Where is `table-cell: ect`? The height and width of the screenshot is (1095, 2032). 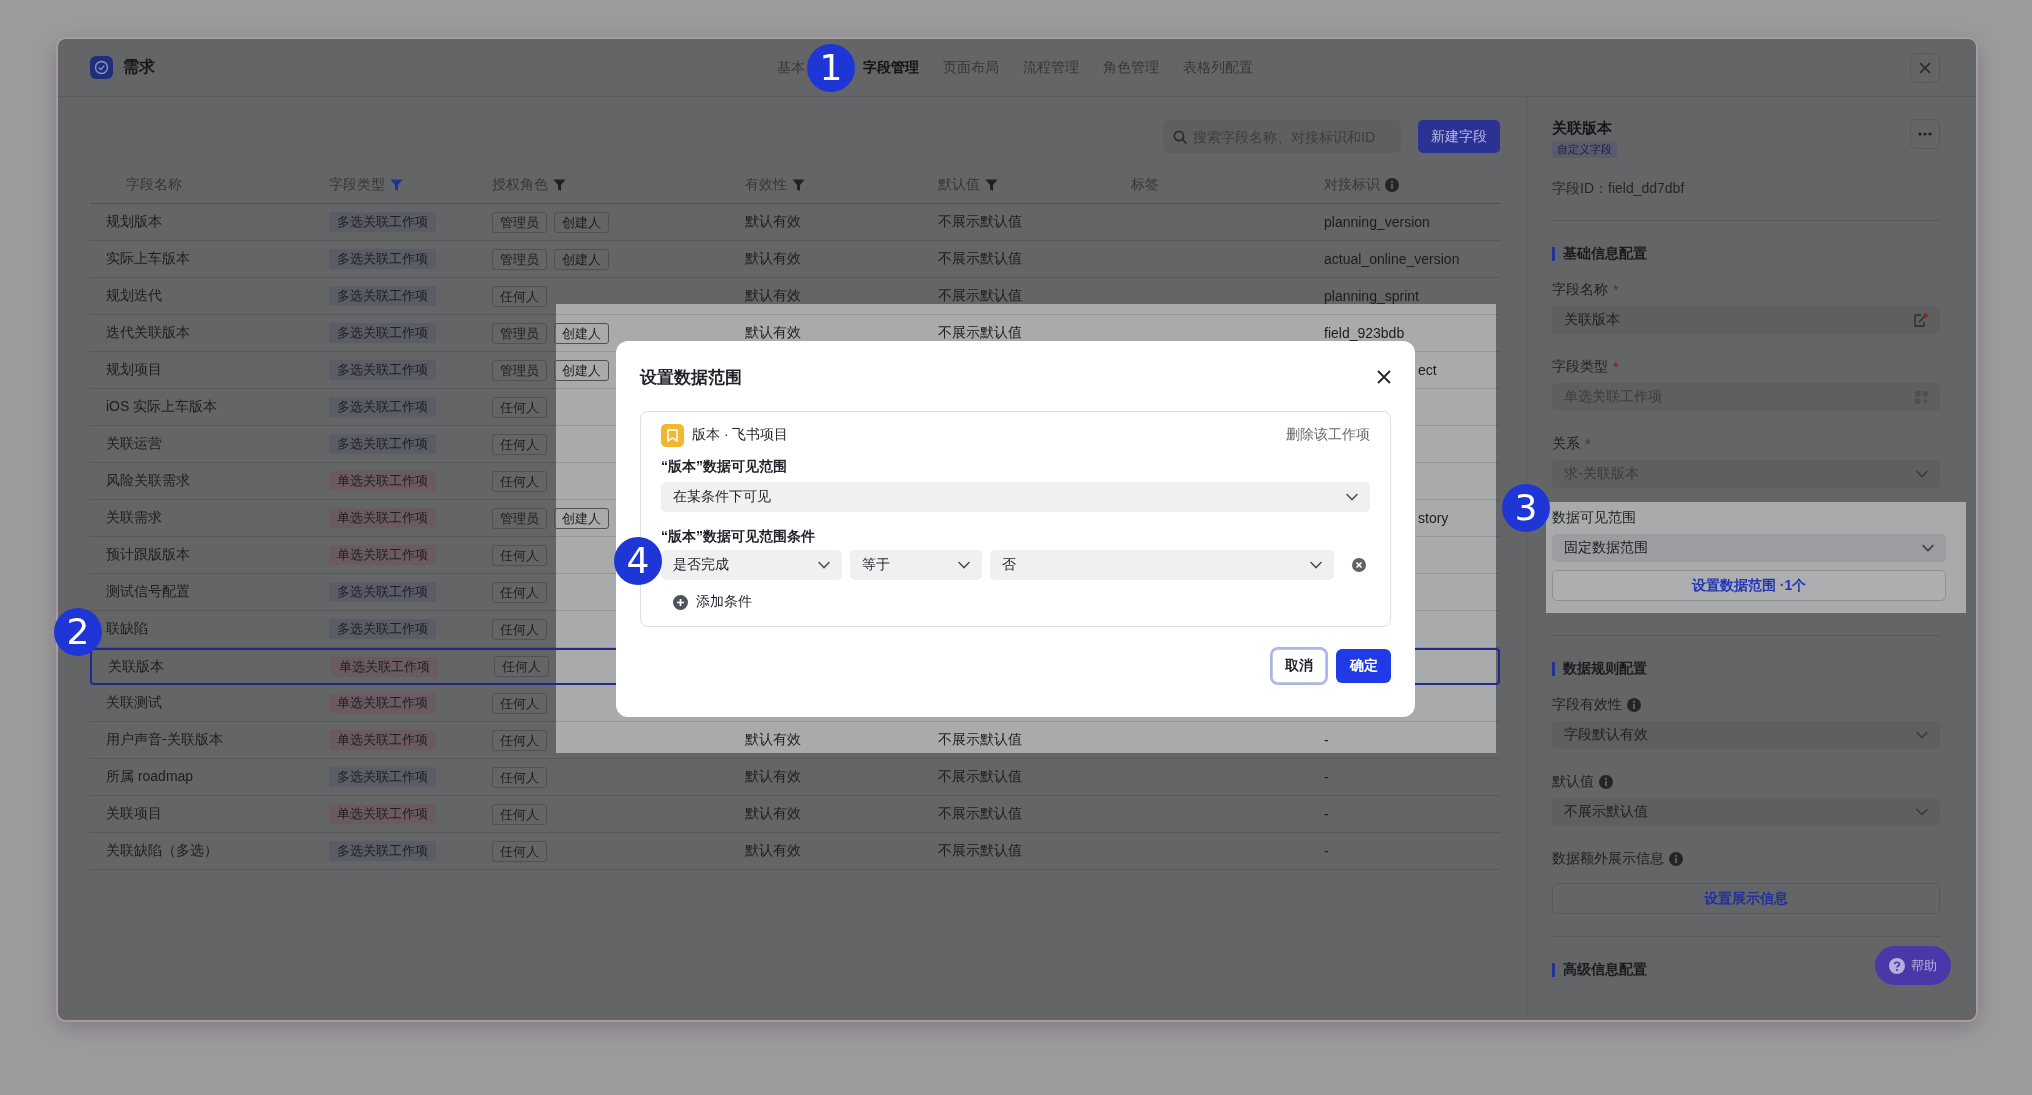 table-cell: ect is located at coordinates (1427, 370).